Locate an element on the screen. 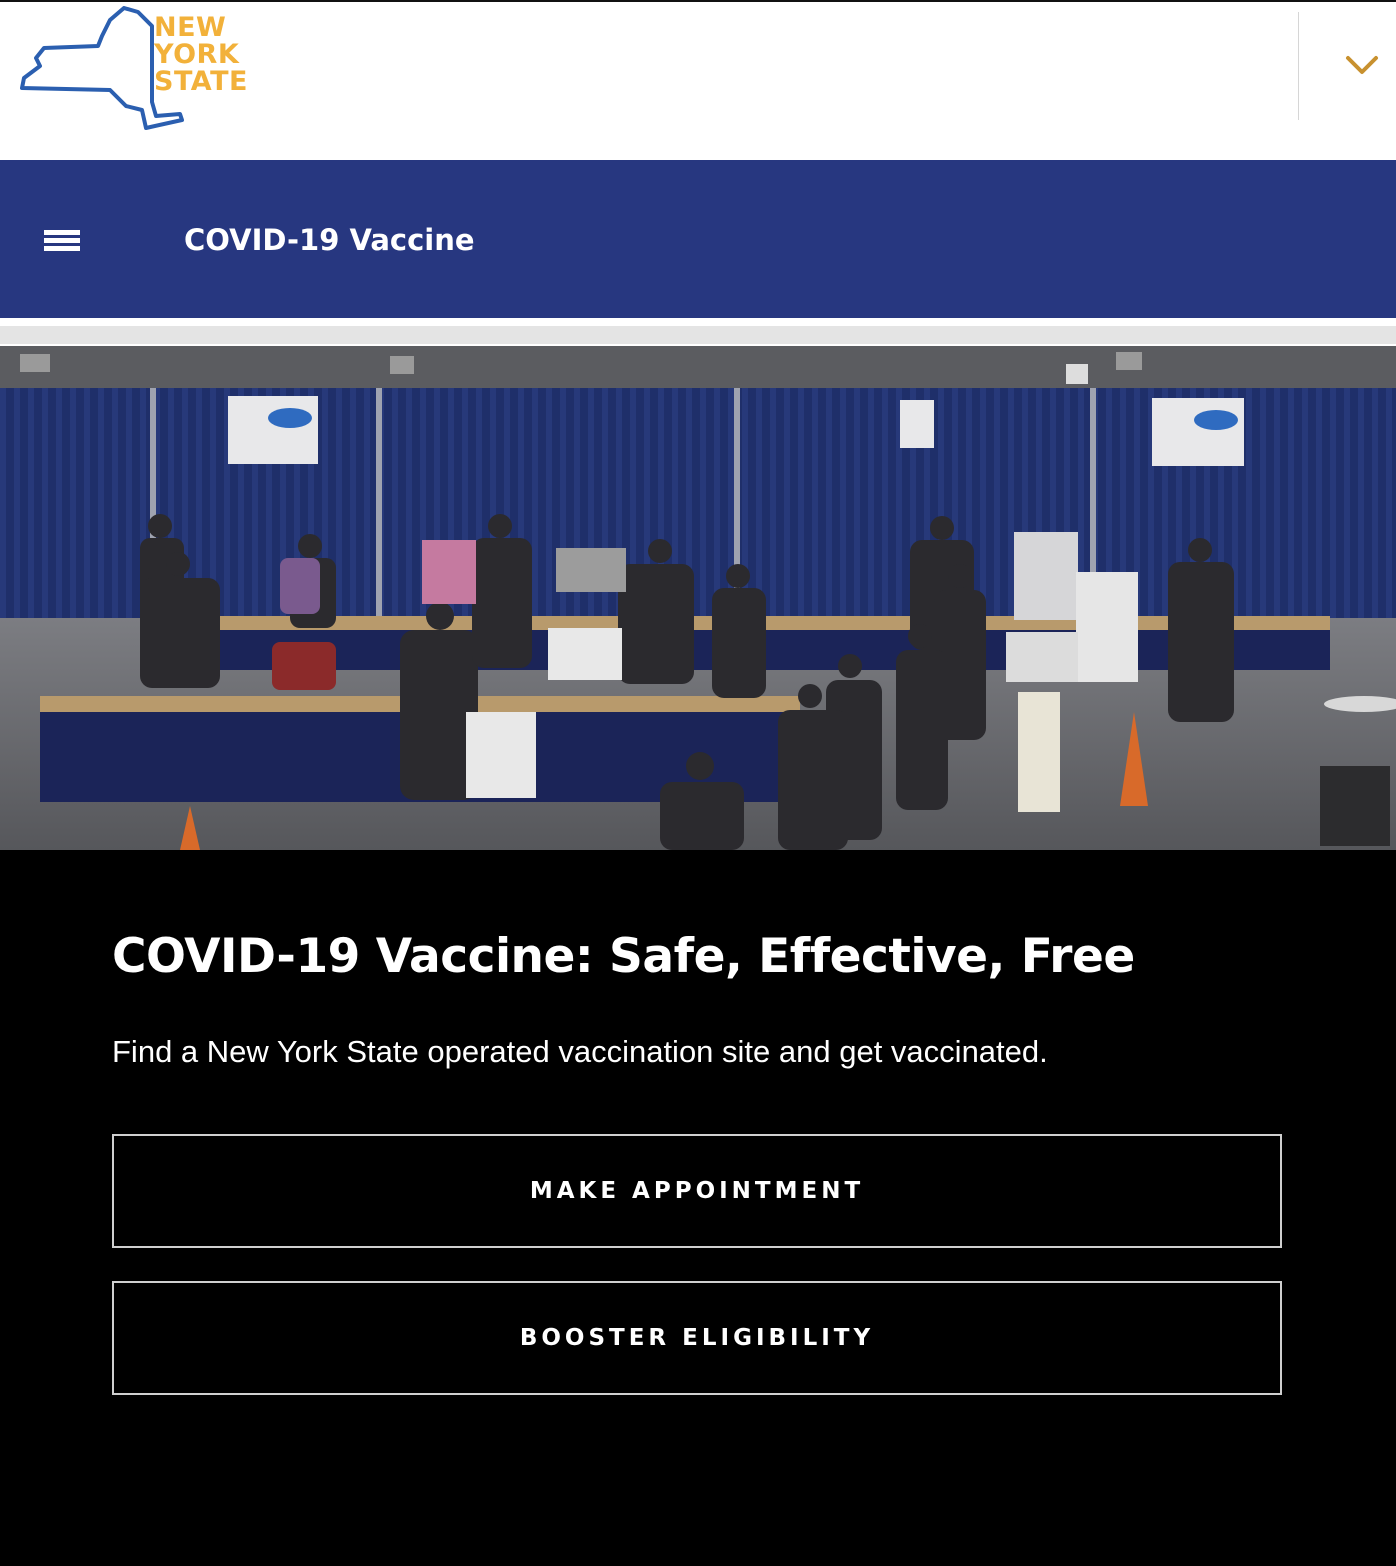  menu-button is located at coordinates (62, 242).